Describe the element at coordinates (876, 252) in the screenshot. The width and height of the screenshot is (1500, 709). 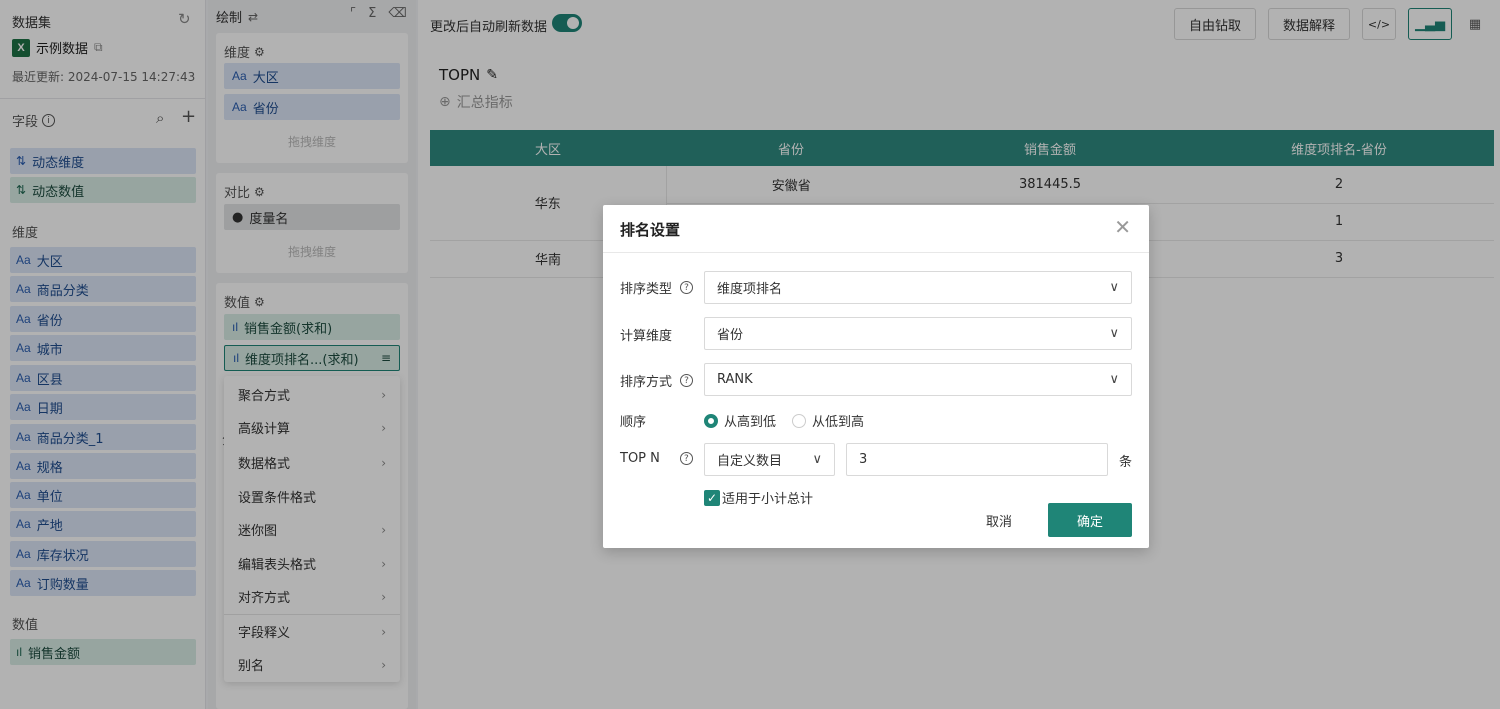
I see `dialog-divider` at that location.